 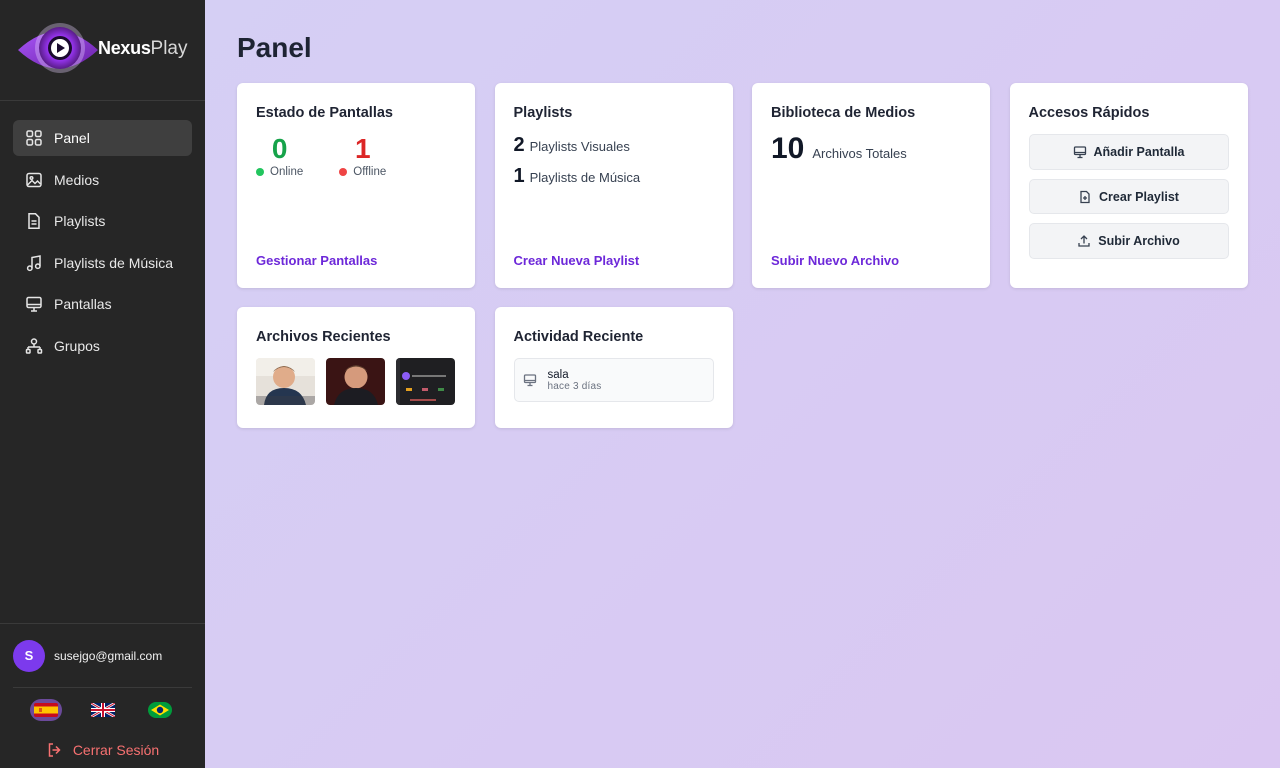 I want to click on total-files-stat: 10 Archivos Totales, so click(x=871, y=149).